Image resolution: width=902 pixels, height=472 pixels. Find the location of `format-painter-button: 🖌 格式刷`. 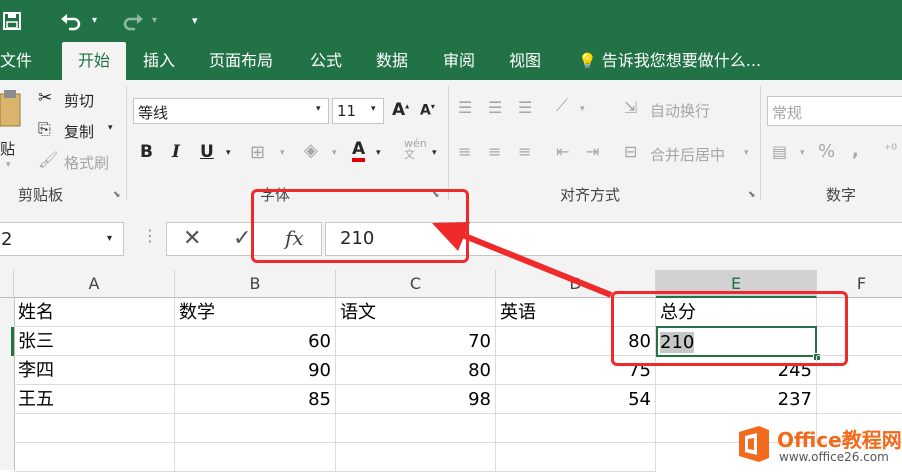

format-painter-button: 🖌 格式刷 is located at coordinates (80, 162).